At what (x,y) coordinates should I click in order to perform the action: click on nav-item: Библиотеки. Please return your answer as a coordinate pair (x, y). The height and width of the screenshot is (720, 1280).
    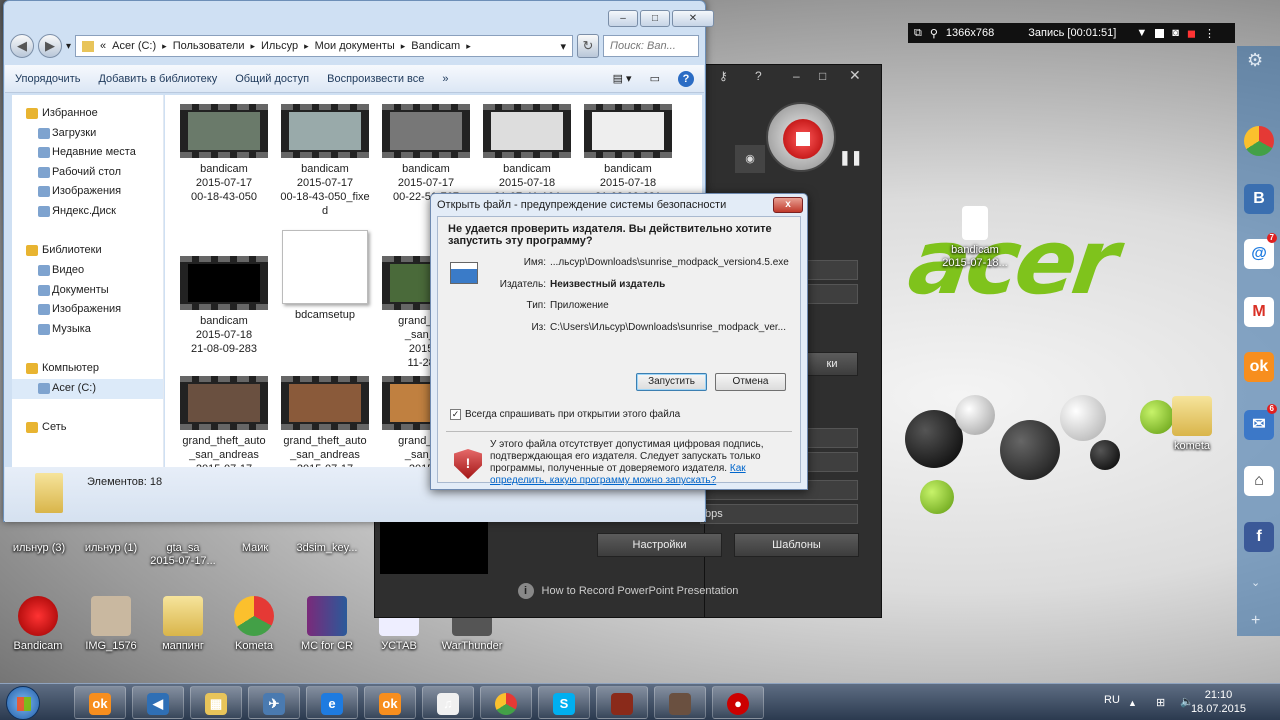
    Looking at the image, I should click on (87, 251).